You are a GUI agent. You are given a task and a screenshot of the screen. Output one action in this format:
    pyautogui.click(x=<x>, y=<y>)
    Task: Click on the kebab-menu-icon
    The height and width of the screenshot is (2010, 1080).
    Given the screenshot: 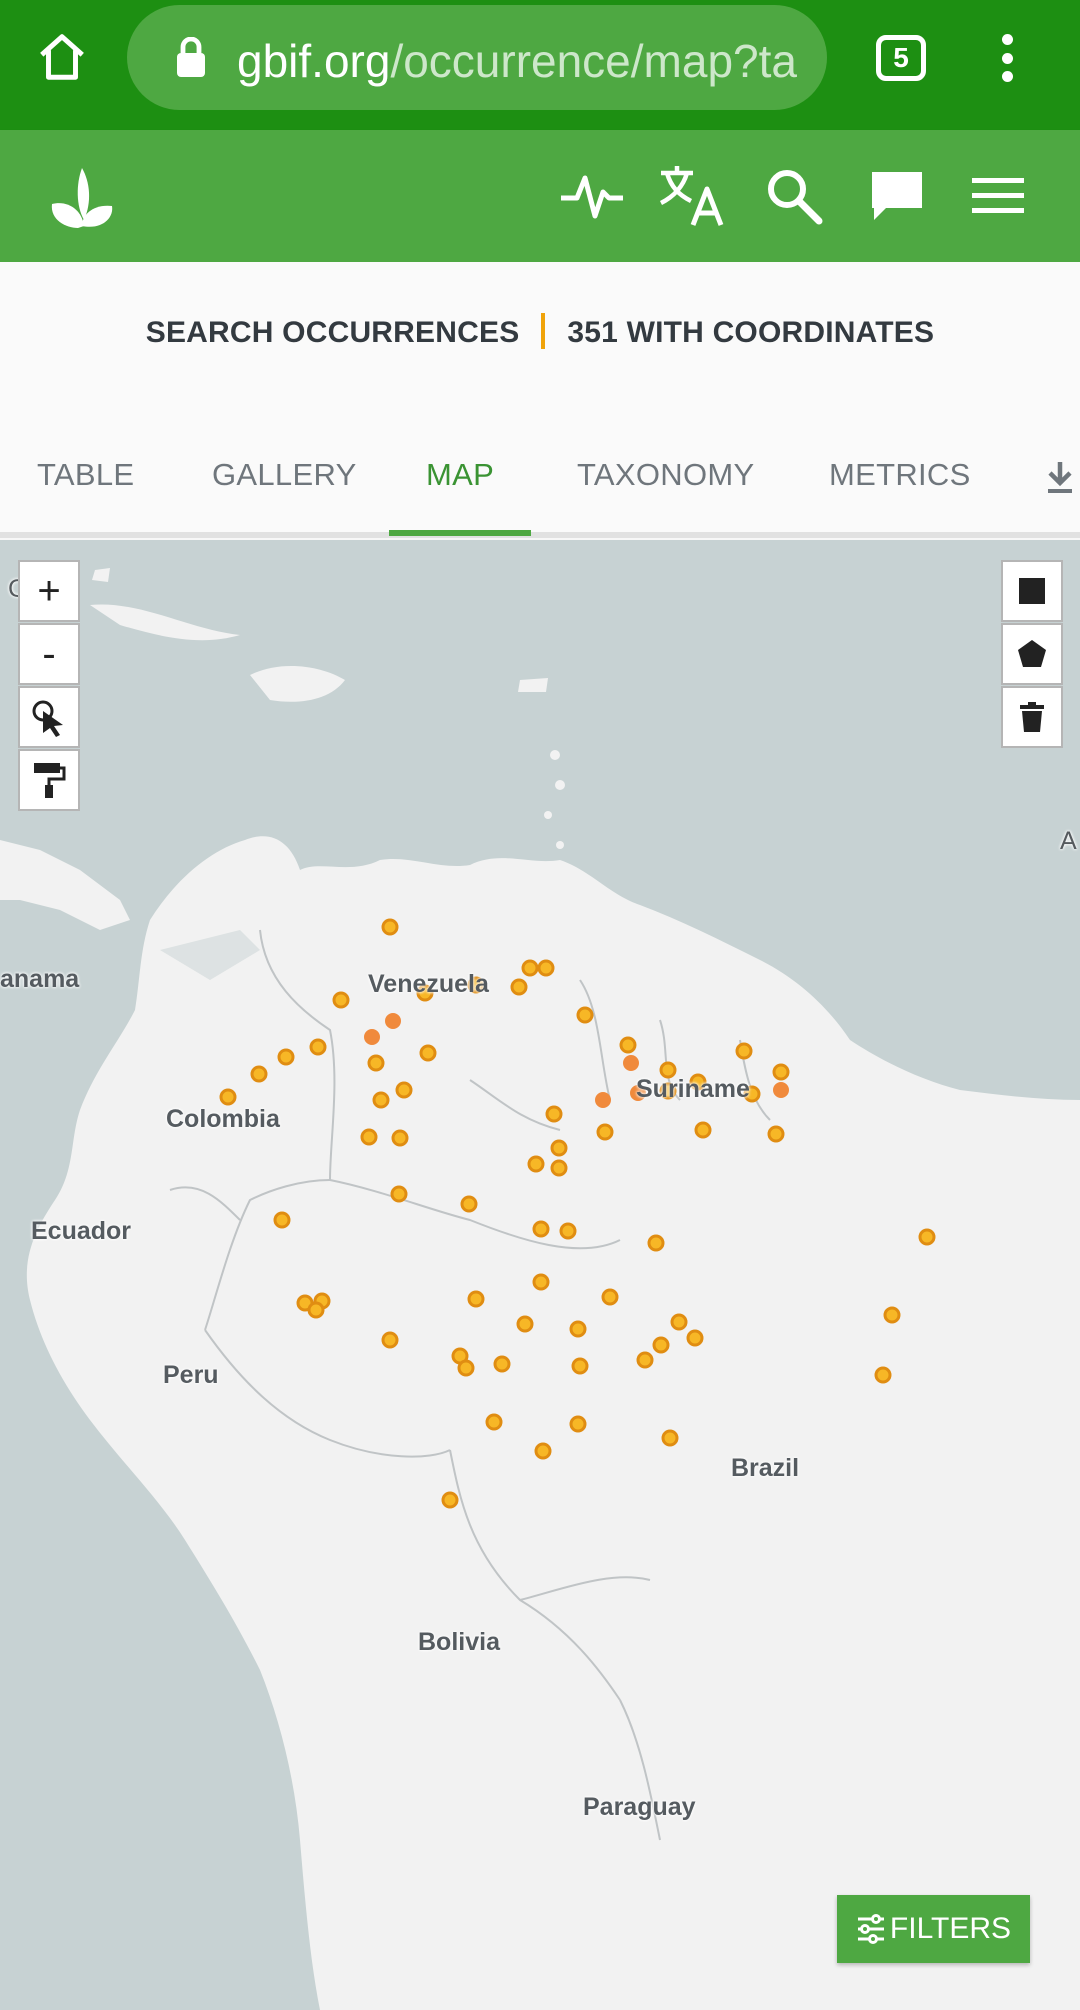 What is the action you would take?
    pyautogui.click(x=1007, y=58)
    